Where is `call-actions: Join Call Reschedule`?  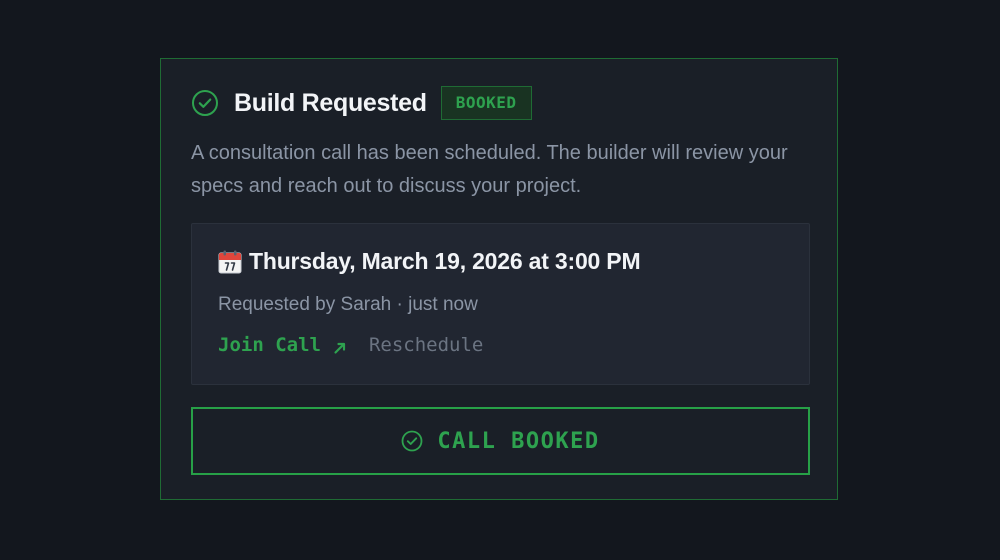
call-actions: Join Call Reschedule is located at coordinates (350, 345).